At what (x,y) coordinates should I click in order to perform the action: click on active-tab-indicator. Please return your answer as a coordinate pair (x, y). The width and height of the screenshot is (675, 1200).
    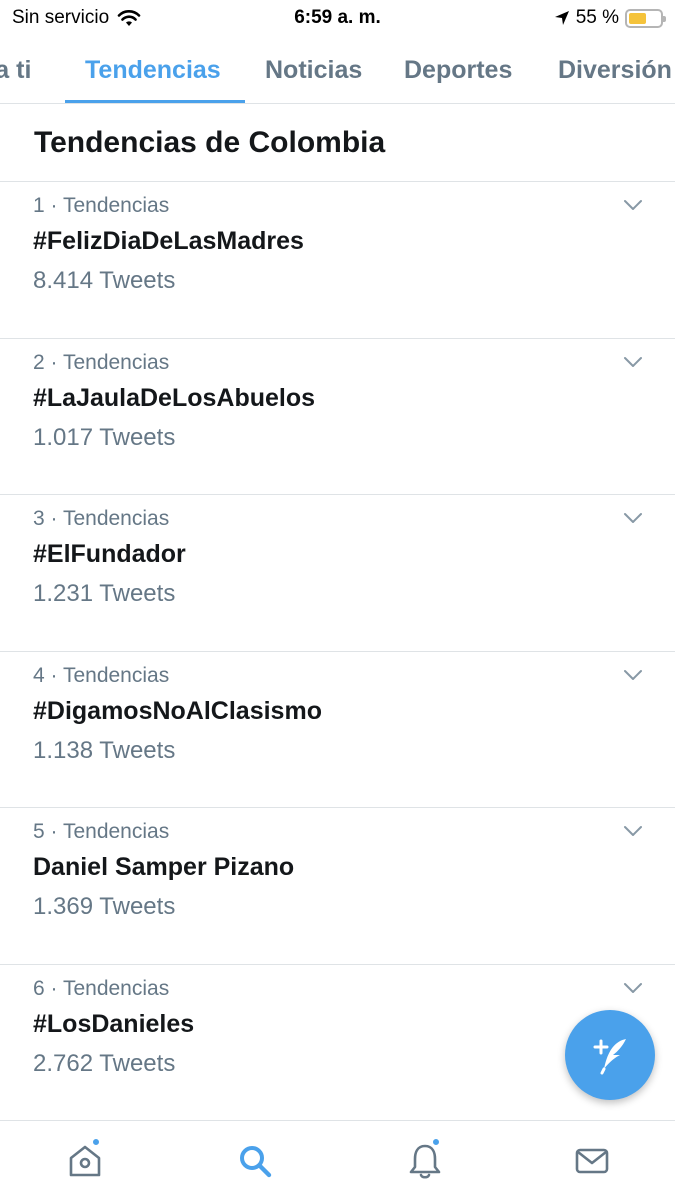
    Looking at the image, I should click on (155, 101).